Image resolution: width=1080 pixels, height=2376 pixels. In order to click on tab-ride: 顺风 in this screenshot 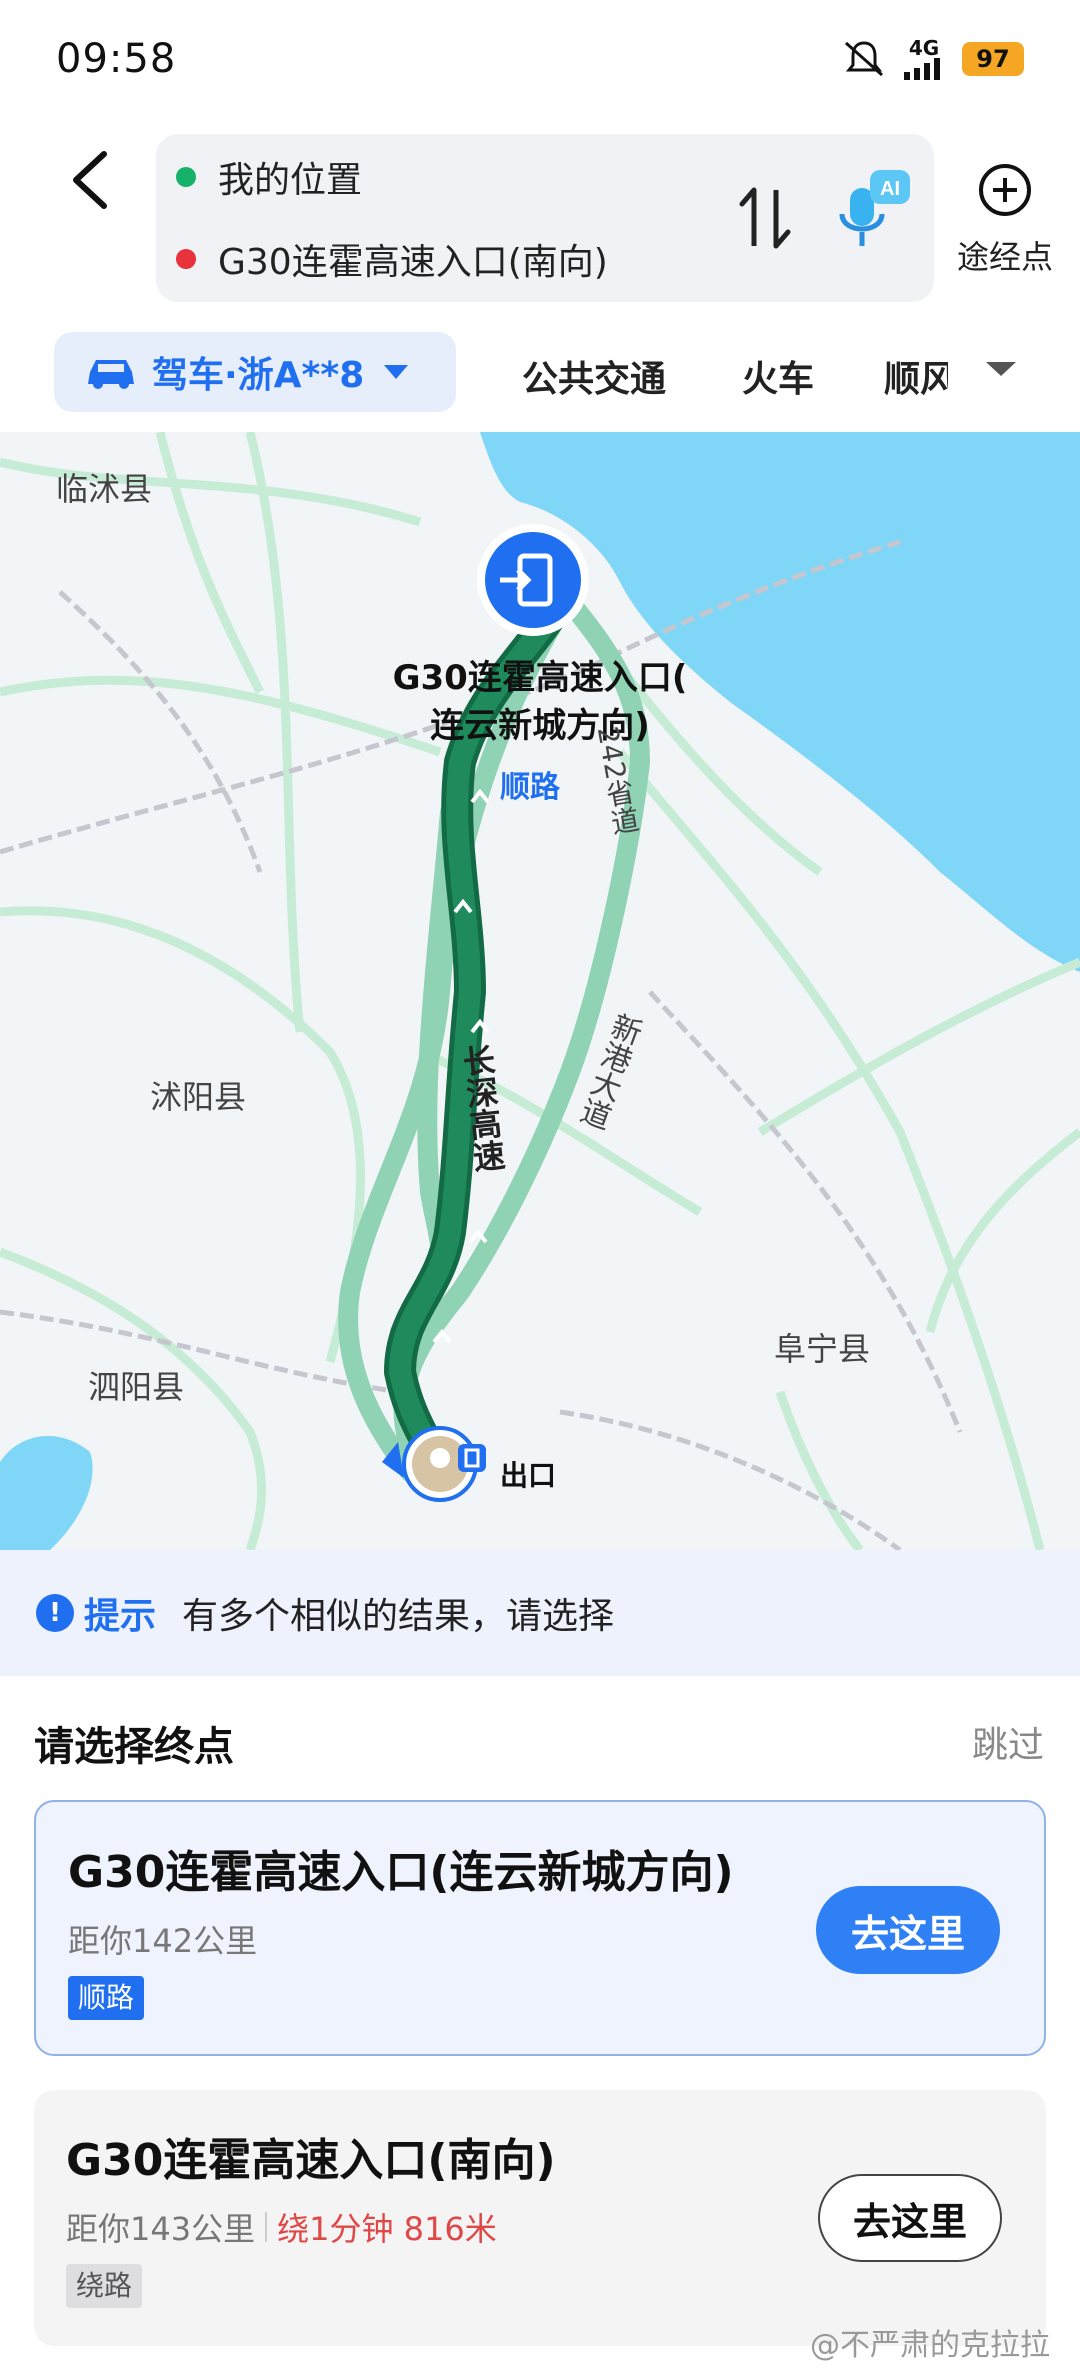, I will do `click(916, 376)`.